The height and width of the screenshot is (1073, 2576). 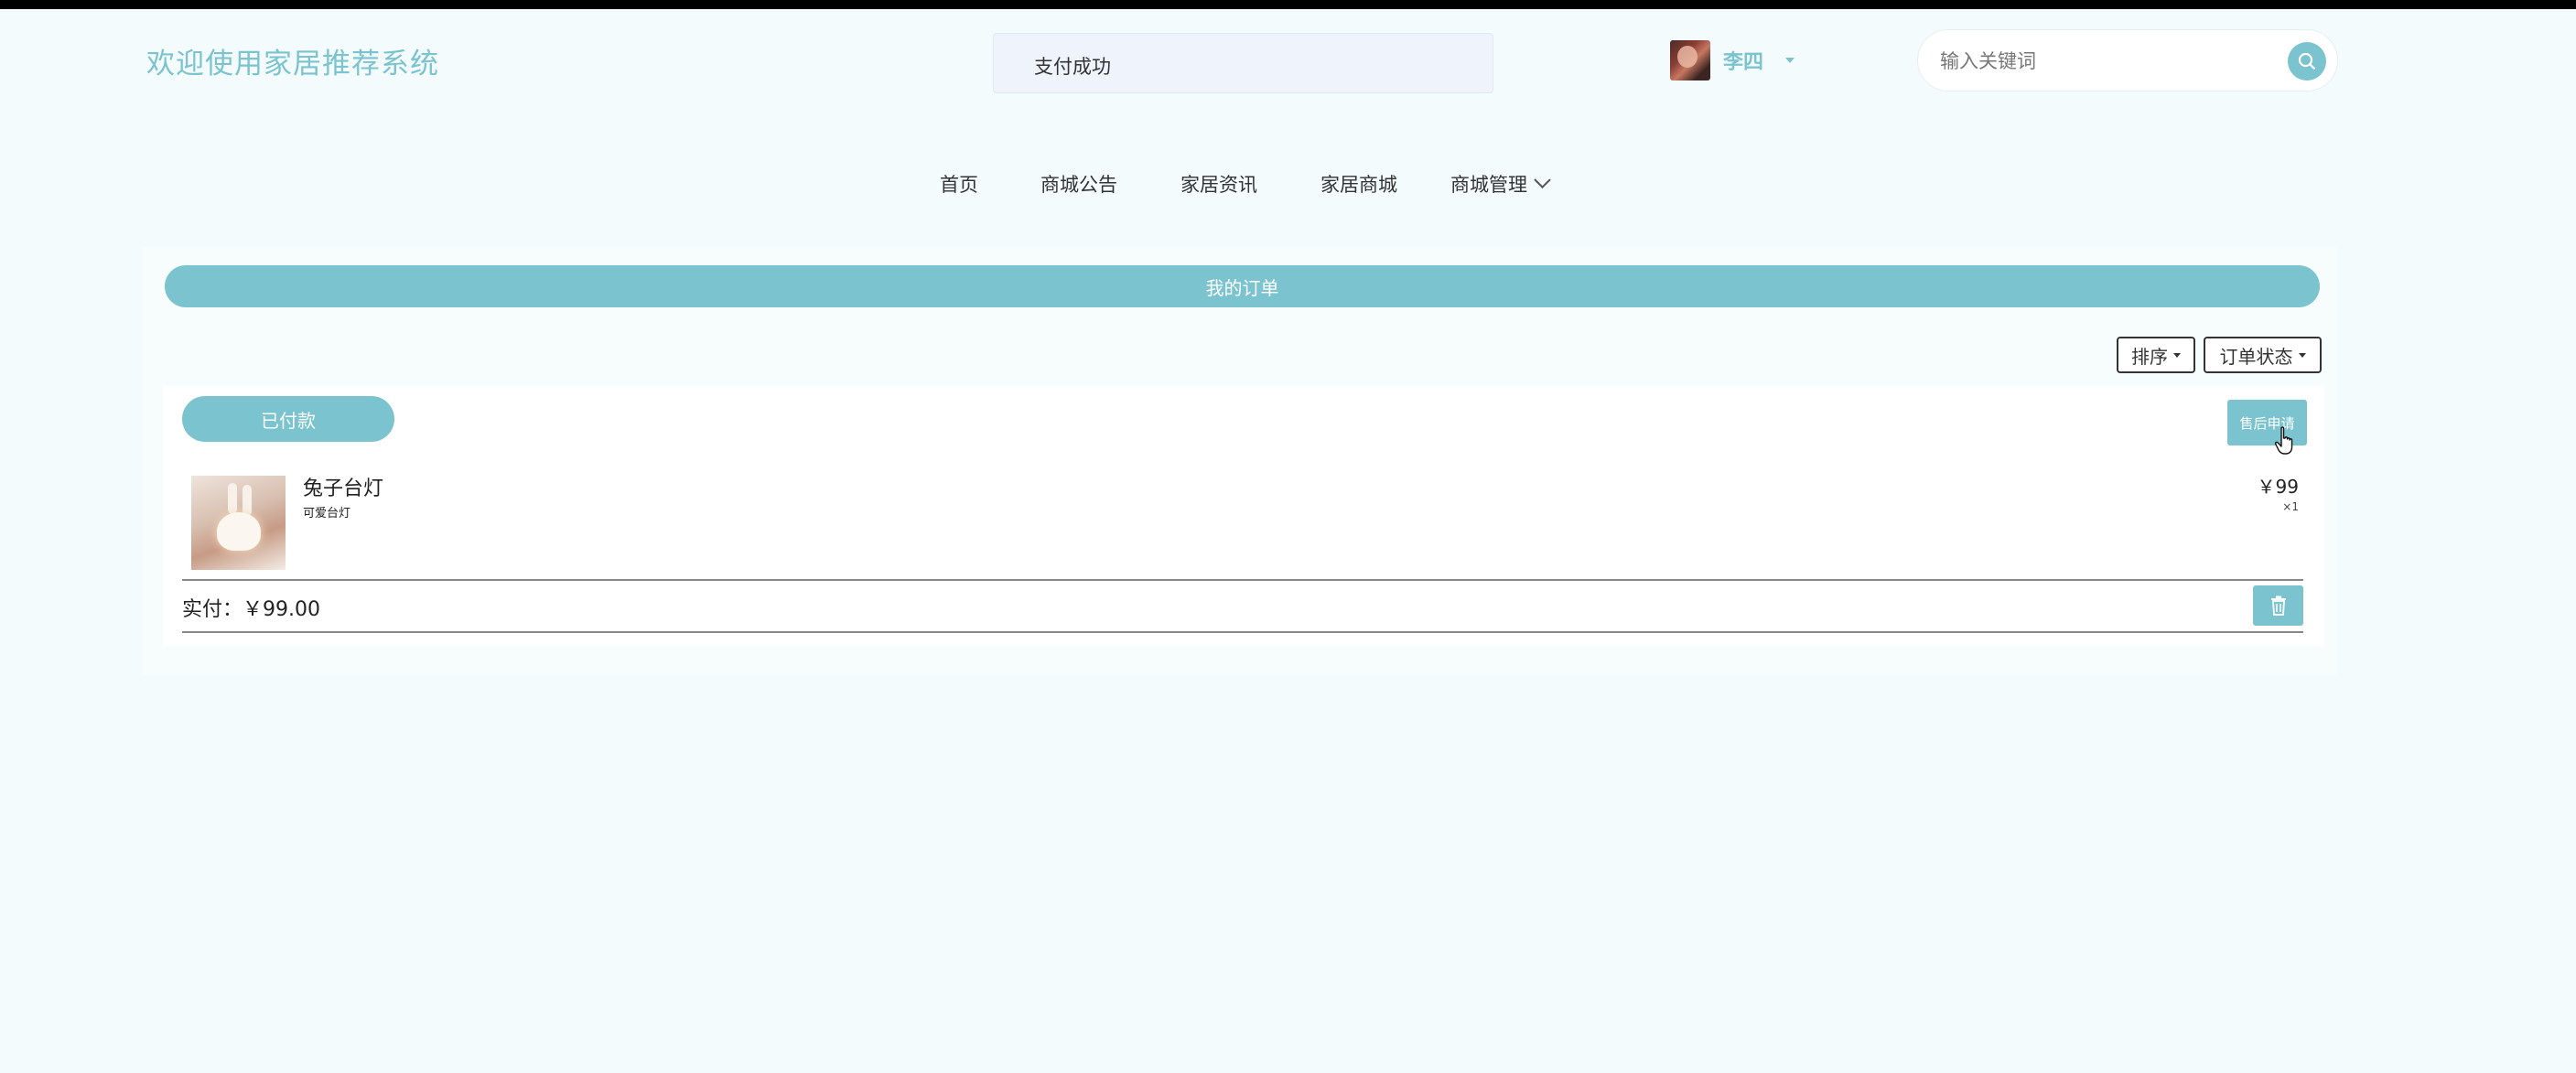 I want to click on sort-dropdown: 排序, so click(x=2156, y=355).